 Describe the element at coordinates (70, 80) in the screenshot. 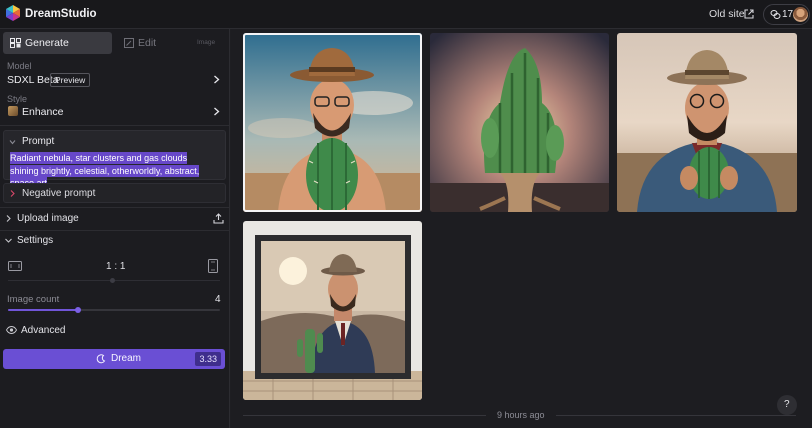

I see `model-preview-badge: Preview` at that location.